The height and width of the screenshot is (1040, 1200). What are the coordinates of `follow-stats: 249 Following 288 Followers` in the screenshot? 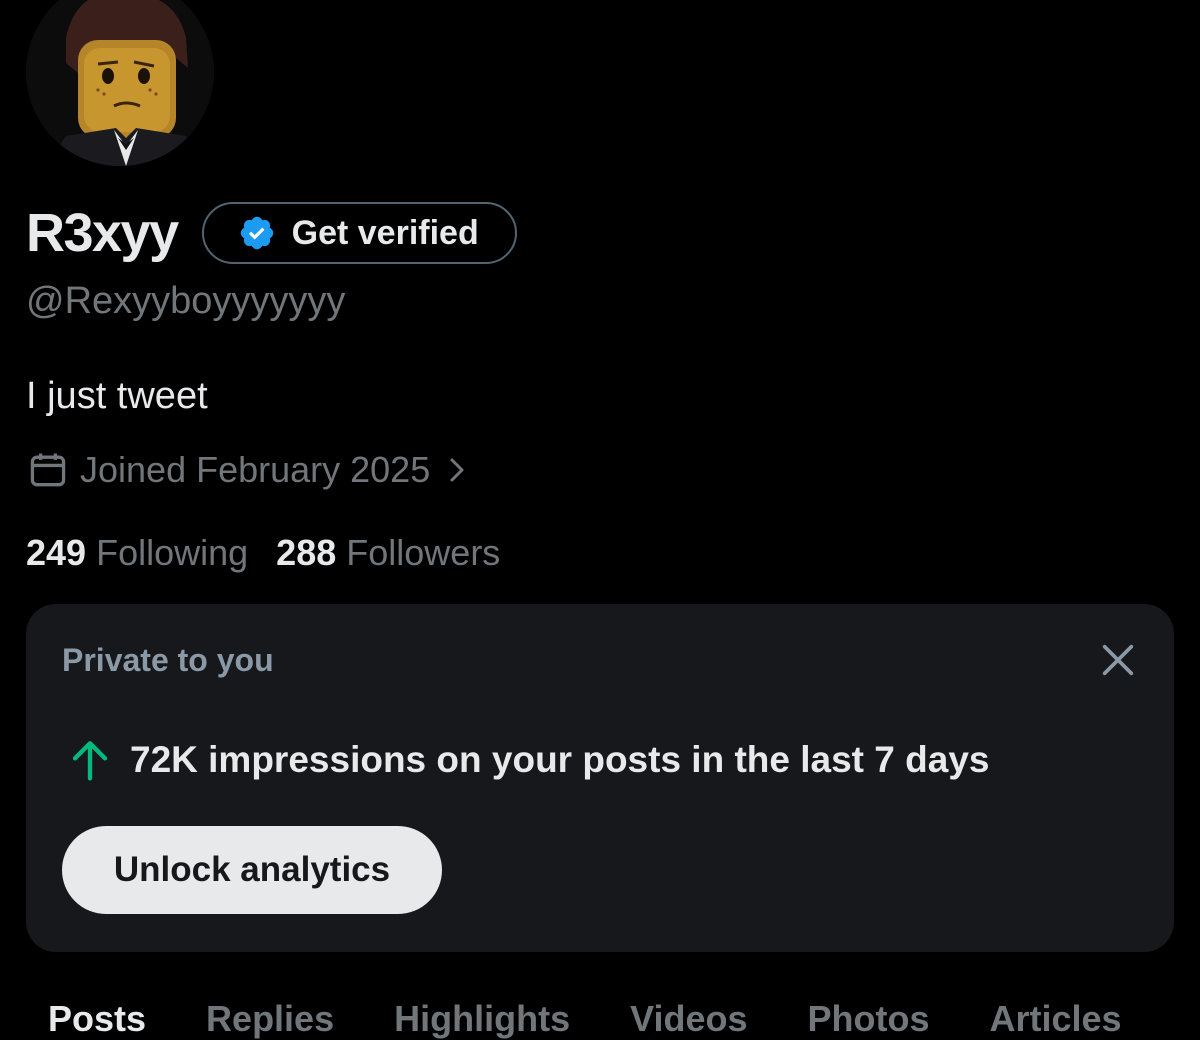 It's located at (277, 553).